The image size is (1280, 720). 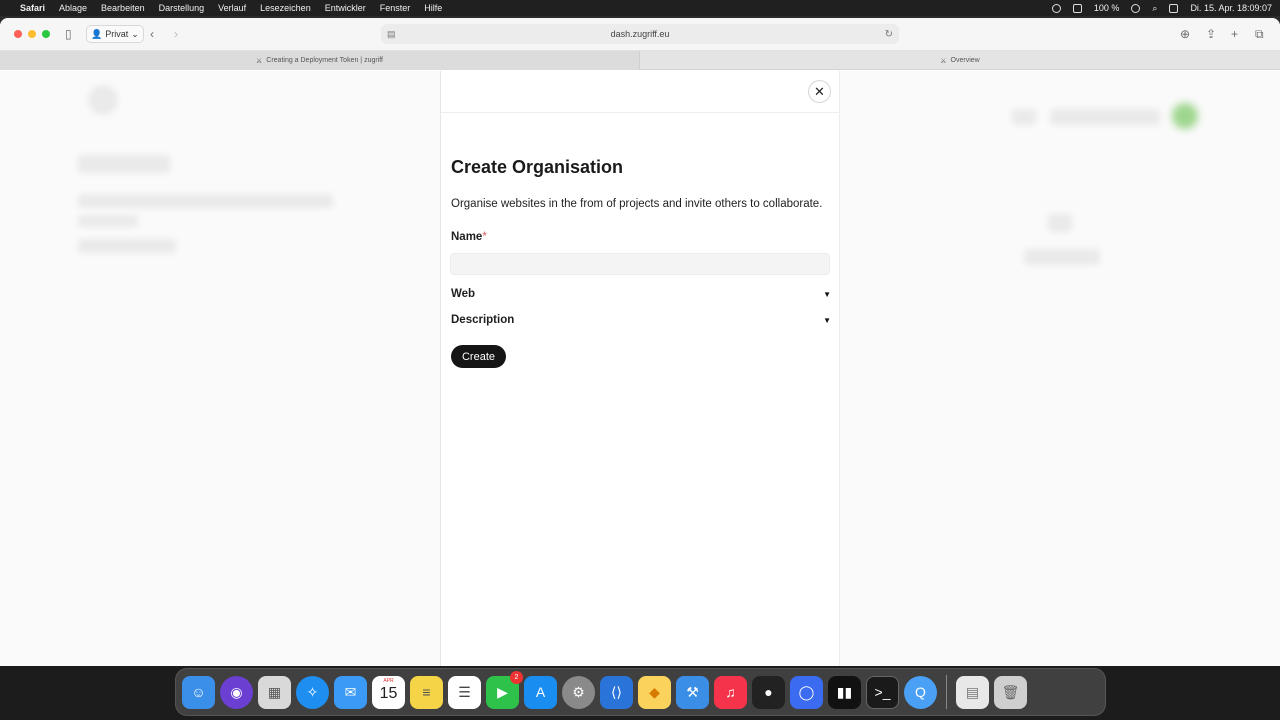 I want to click on facetime-icon: ▶ 2, so click(x=504, y=689).